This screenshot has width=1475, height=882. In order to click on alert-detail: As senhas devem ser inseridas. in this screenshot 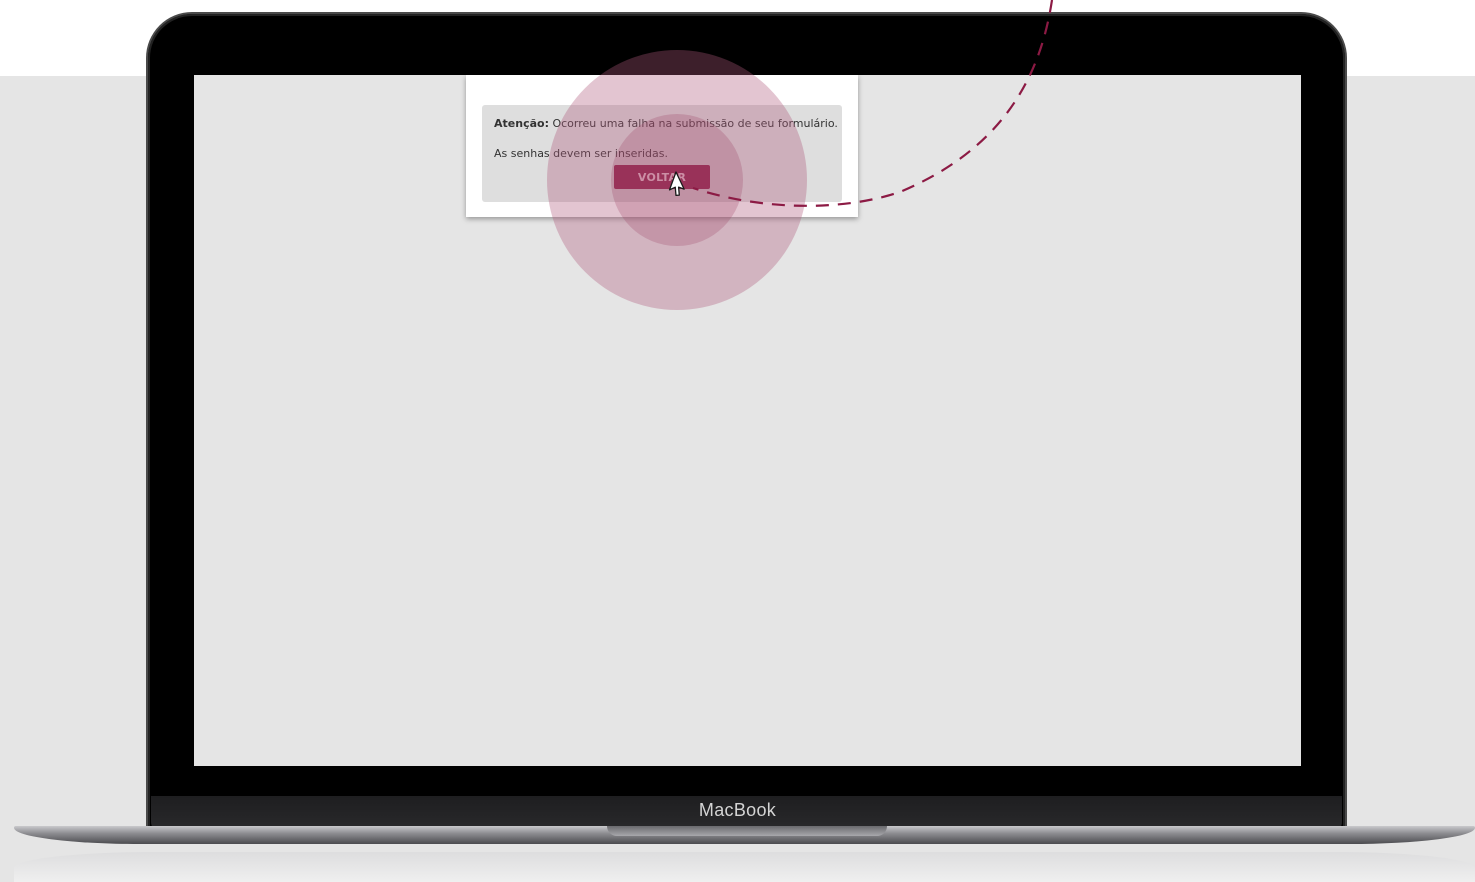, I will do `click(581, 153)`.